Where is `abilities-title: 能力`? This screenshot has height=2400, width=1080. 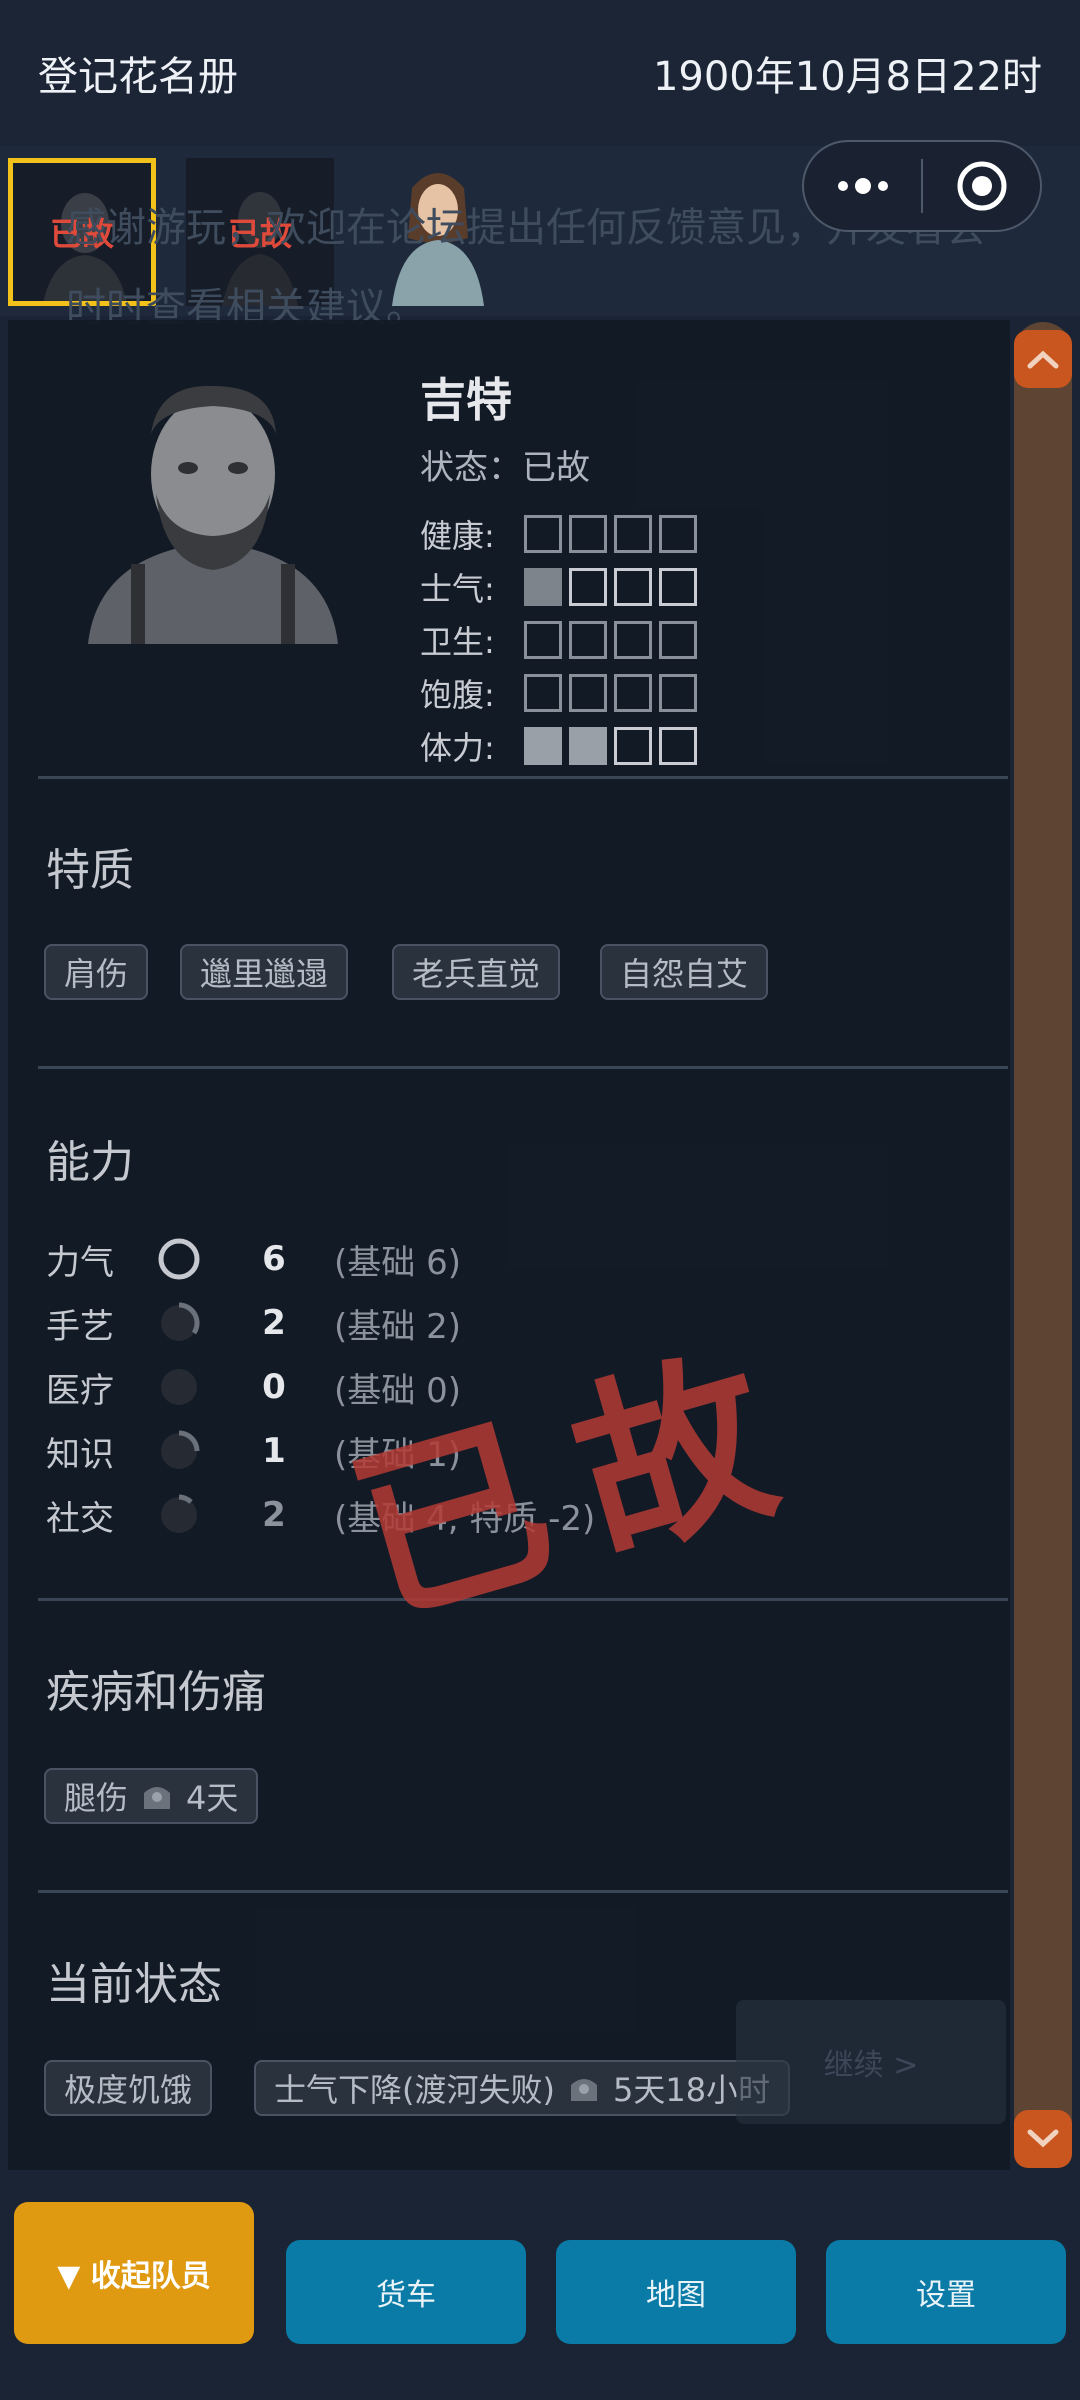
abilities-title: 能力 is located at coordinates (90, 1162).